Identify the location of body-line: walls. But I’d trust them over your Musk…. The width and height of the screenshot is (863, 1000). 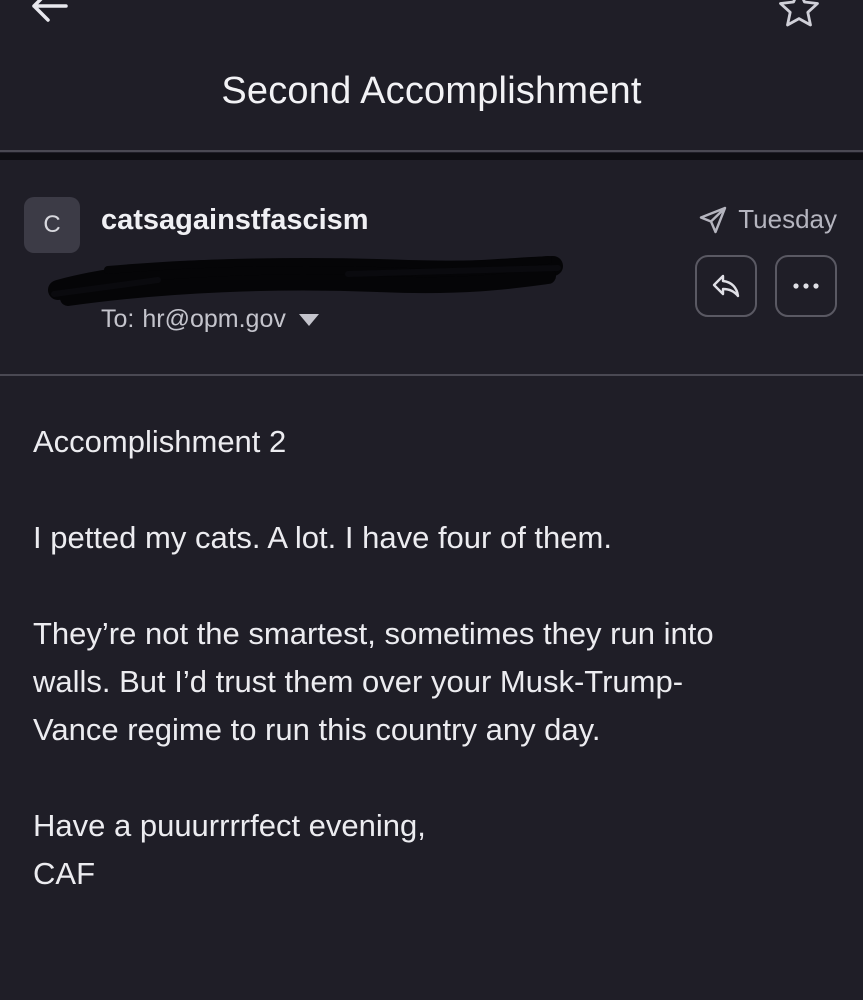
(358, 681).